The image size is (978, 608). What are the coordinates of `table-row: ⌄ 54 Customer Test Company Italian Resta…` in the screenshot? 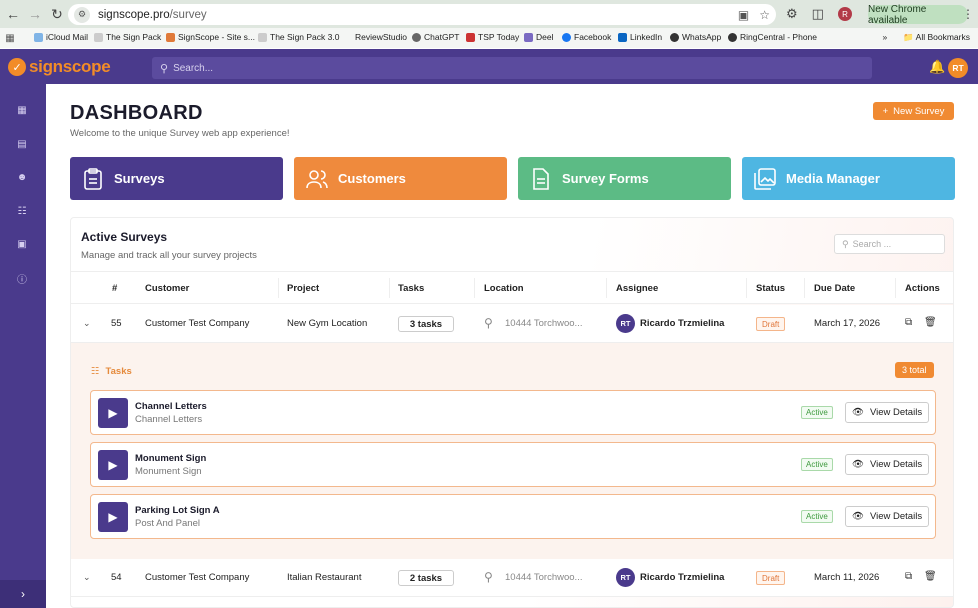 It's located at (512, 578).